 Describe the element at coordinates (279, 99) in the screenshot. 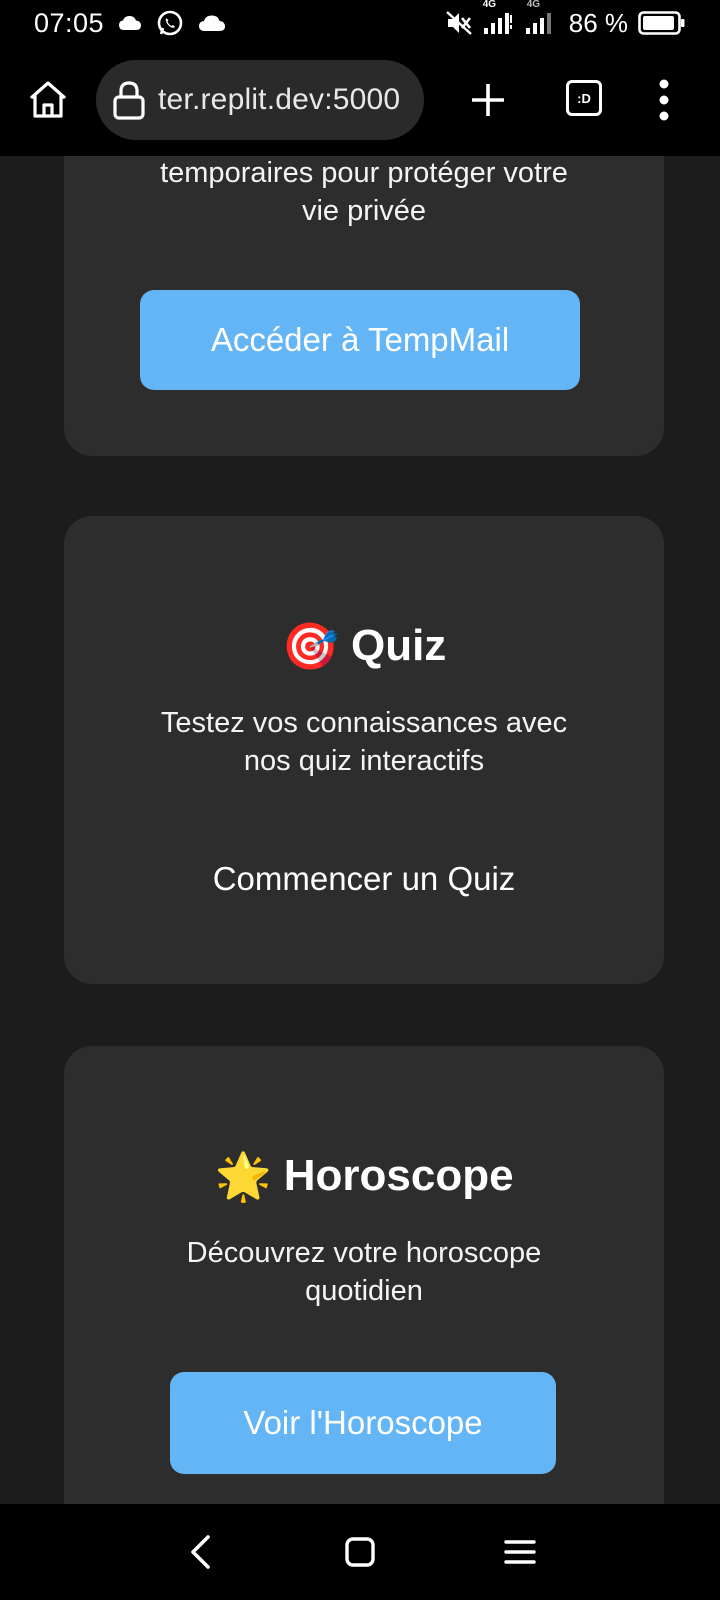

I see `url-text: ter.replit.dev:5000` at that location.